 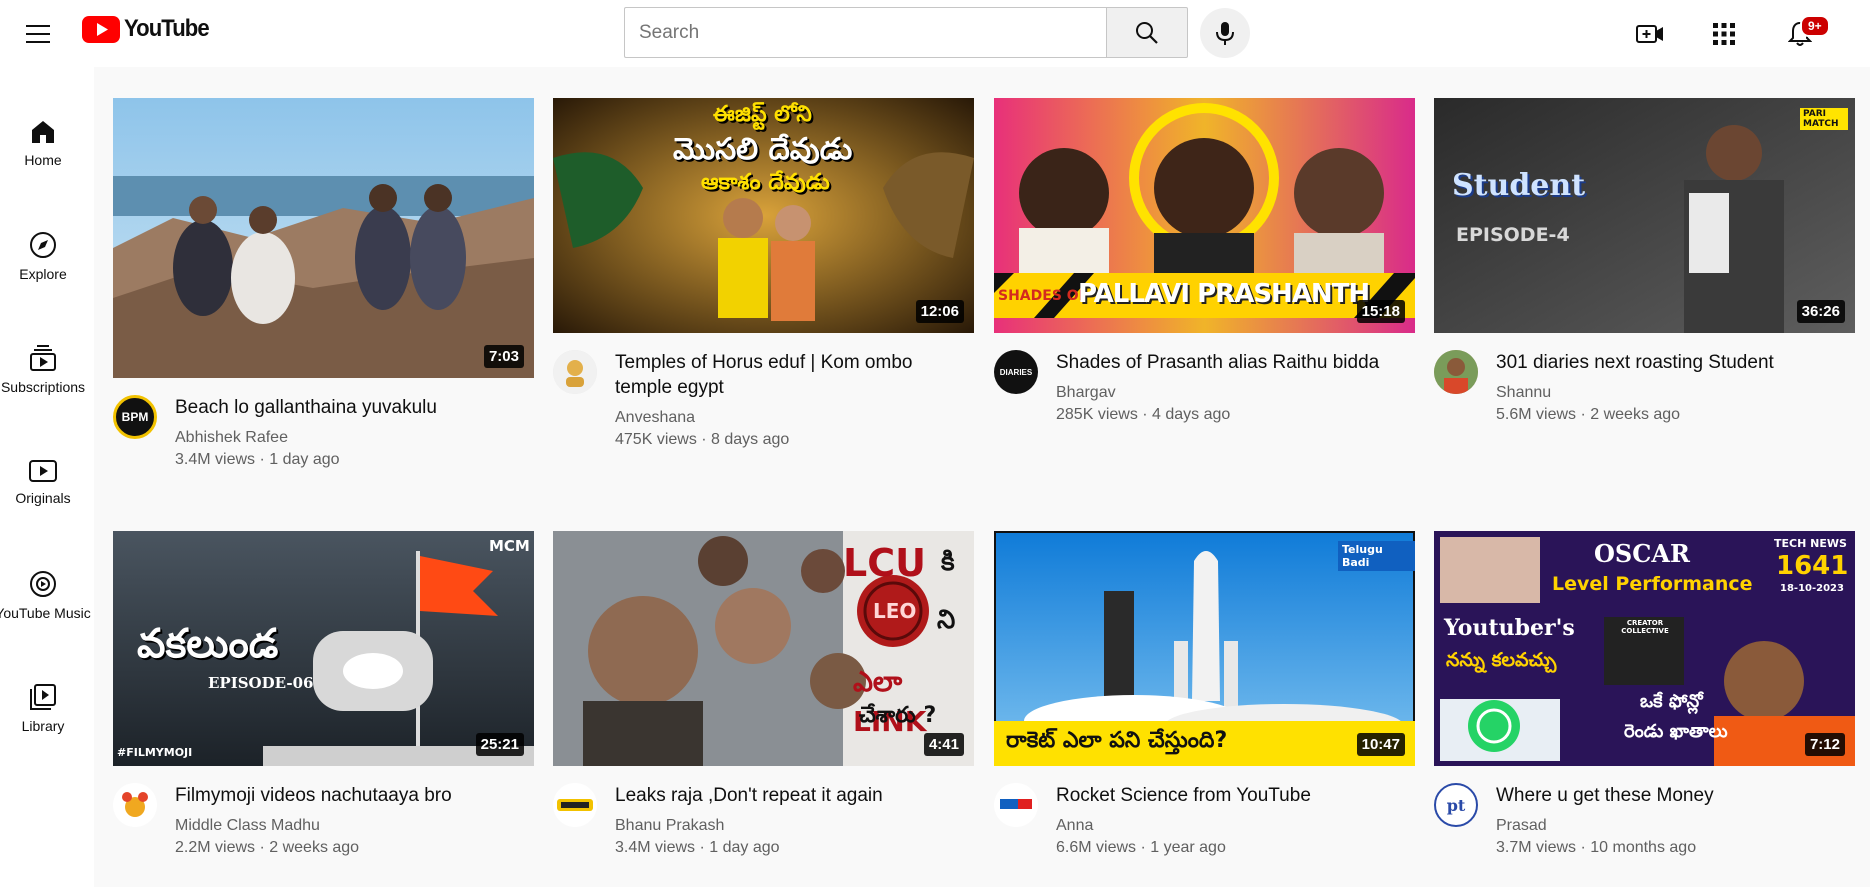 I want to click on sidebar-item-label: Home, so click(x=43, y=159).